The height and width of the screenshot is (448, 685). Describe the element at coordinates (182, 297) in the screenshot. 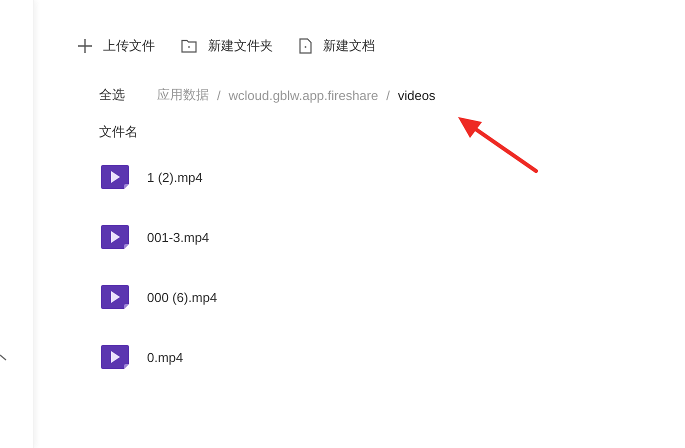

I see `file-name: 000 (6).mp4` at that location.